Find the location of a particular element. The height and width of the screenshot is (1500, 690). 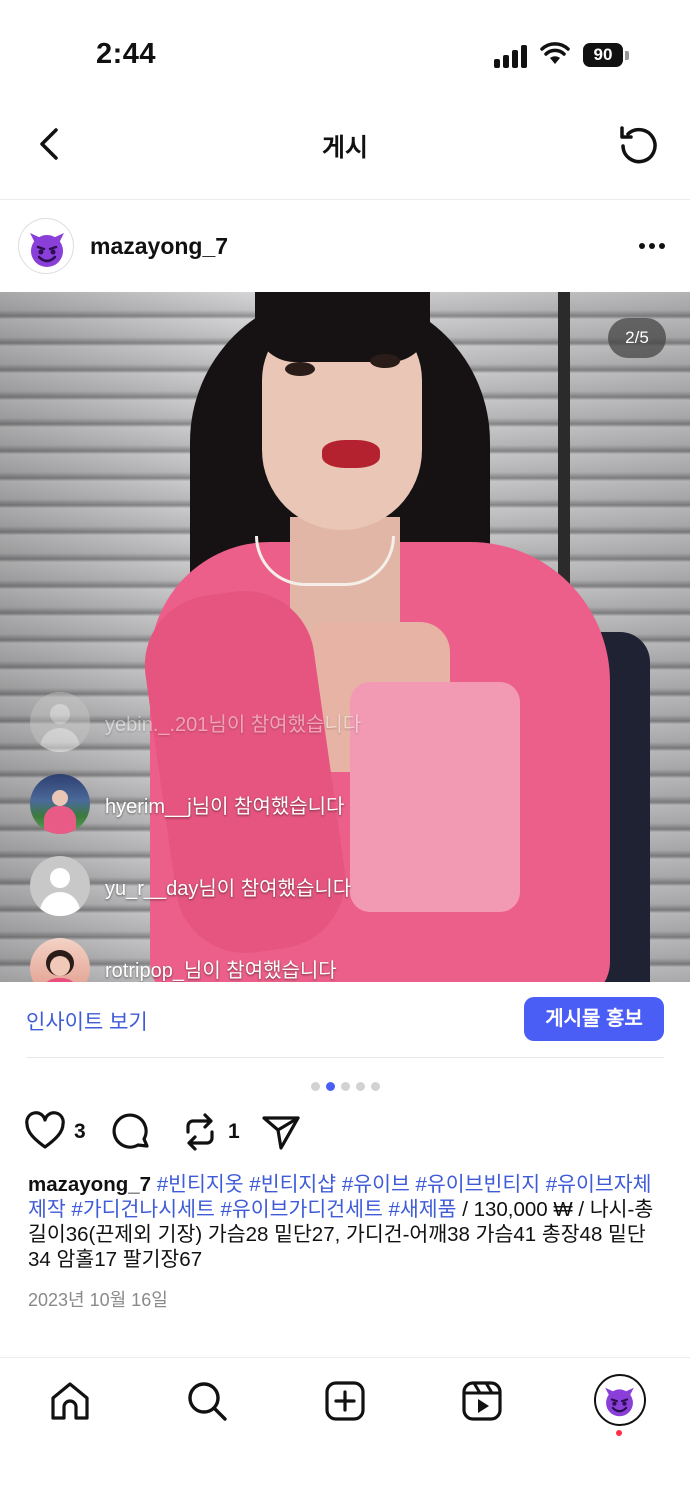

post-action-bar: 3 1 is located at coordinates (345, 1132).